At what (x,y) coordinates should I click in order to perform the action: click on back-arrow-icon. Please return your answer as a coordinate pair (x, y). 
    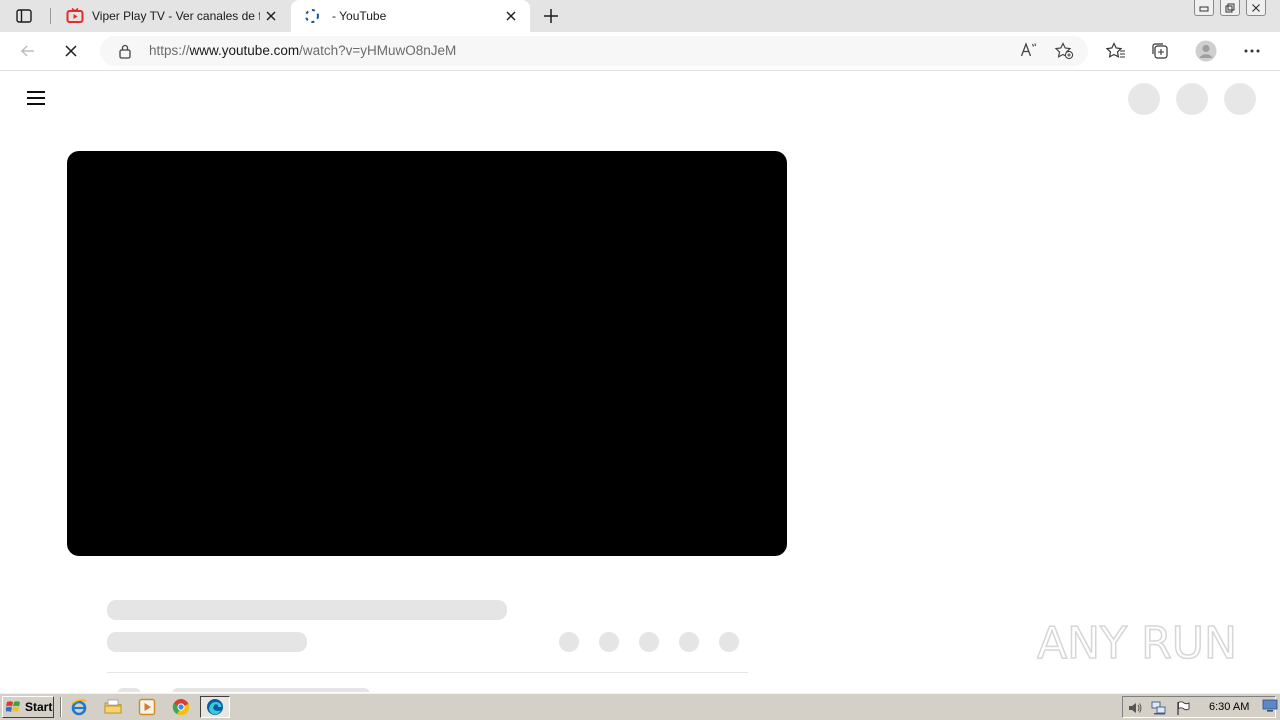
    Looking at the image, I should click on (27, 51).